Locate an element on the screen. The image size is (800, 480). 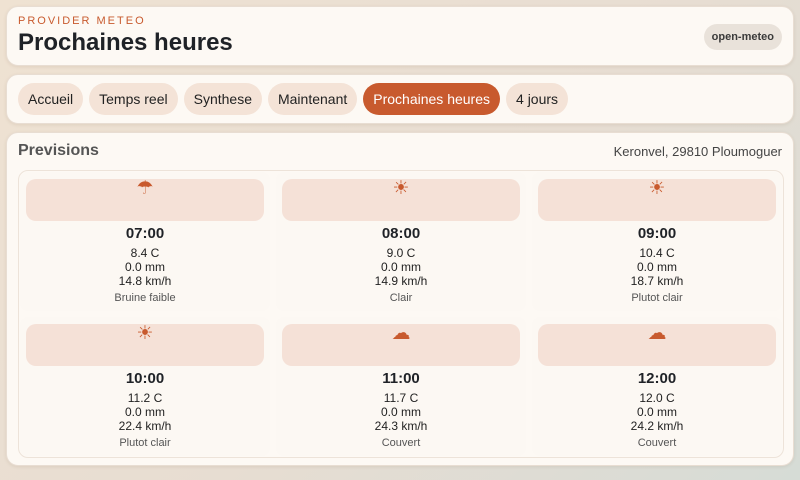
location-label: Keronvel, 29810 Ploumoguer is located at coordinates (697, 151).